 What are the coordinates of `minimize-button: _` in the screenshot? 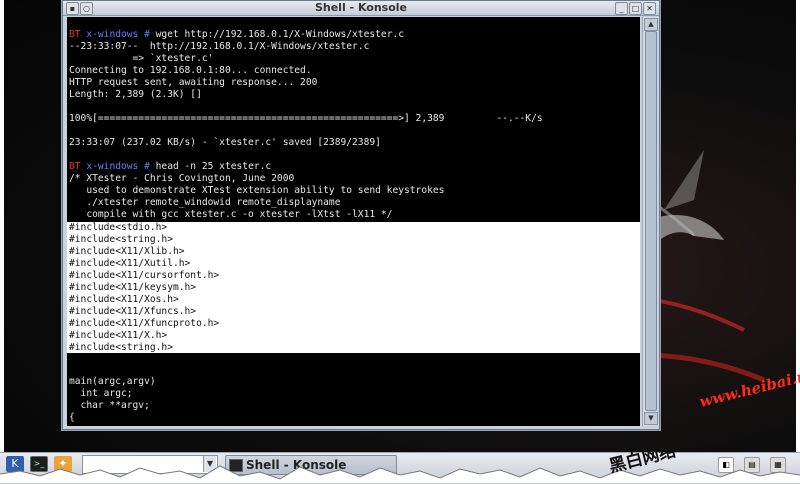 It's located at (621, 8).